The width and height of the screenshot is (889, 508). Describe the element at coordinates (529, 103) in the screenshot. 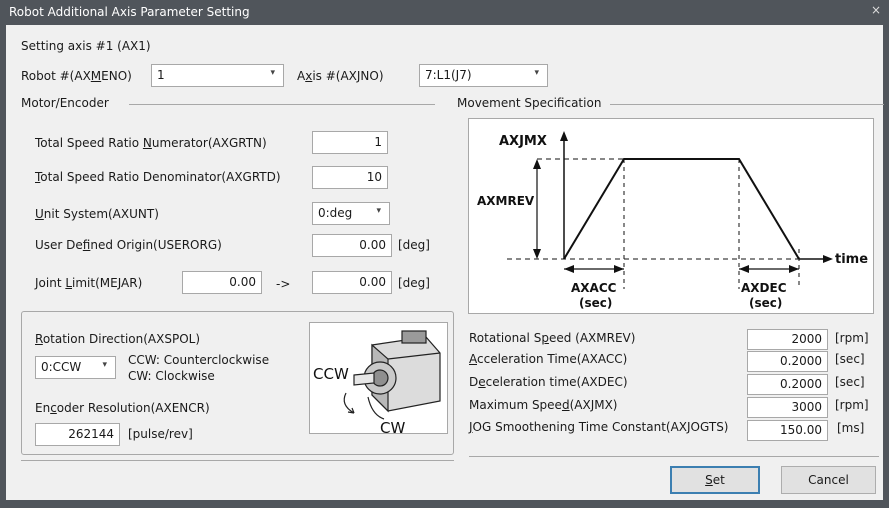

I see `movement-spec-heading: Movement Specification` at that location.